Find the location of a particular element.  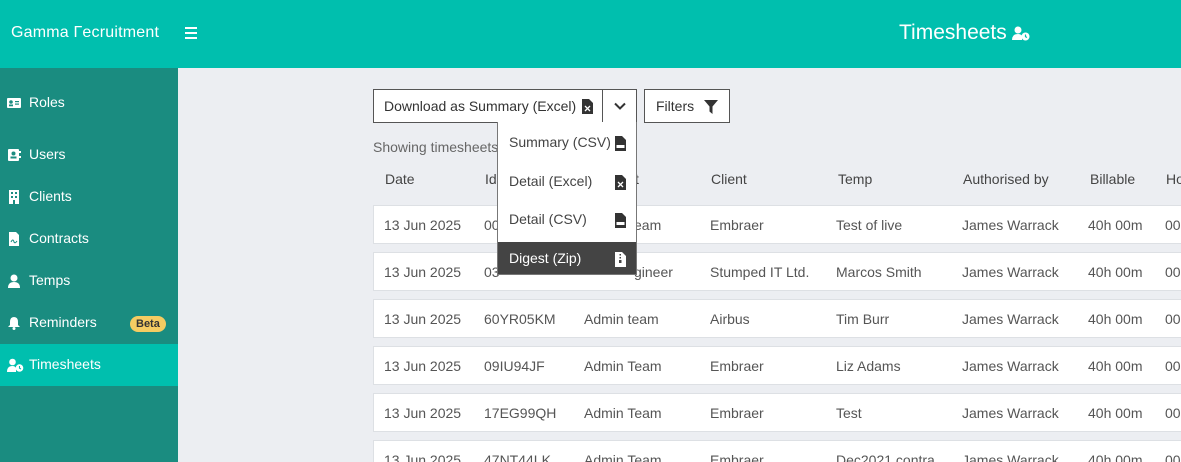

menu-item-detail-excel: Detail (Excel) is located at coordinates (567, 181).